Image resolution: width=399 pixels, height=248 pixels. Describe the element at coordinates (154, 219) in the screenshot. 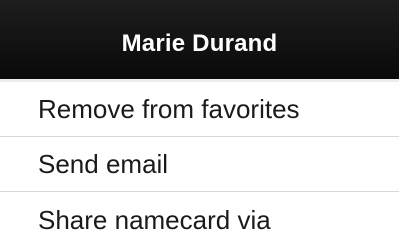

I see `menu-item-label: Share namecard via` at that location.